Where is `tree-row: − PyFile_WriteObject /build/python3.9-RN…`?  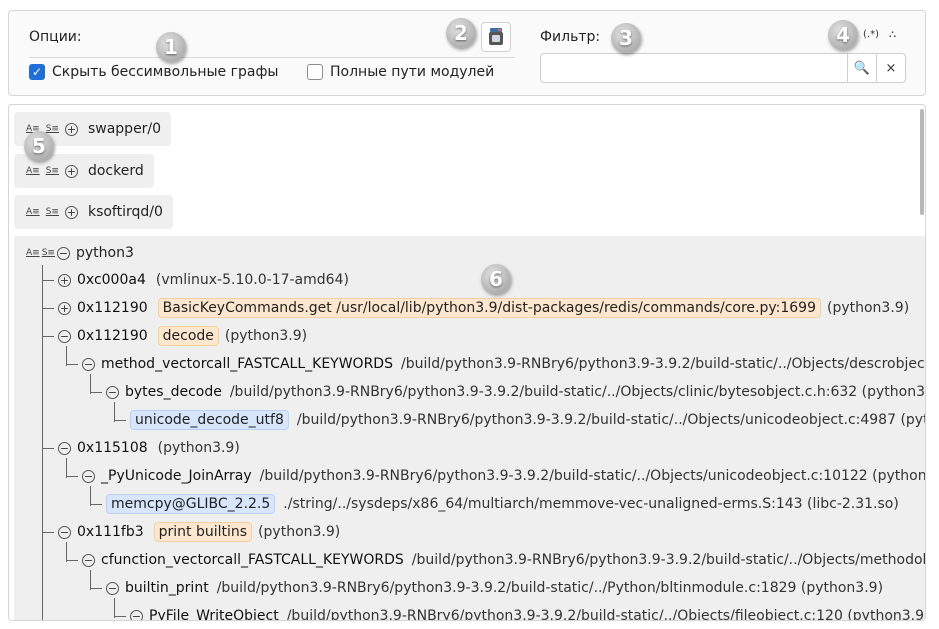
tree-row: − PyFile_WriteObject /build/python3.9-RN… is located at coordinates (528, 612).